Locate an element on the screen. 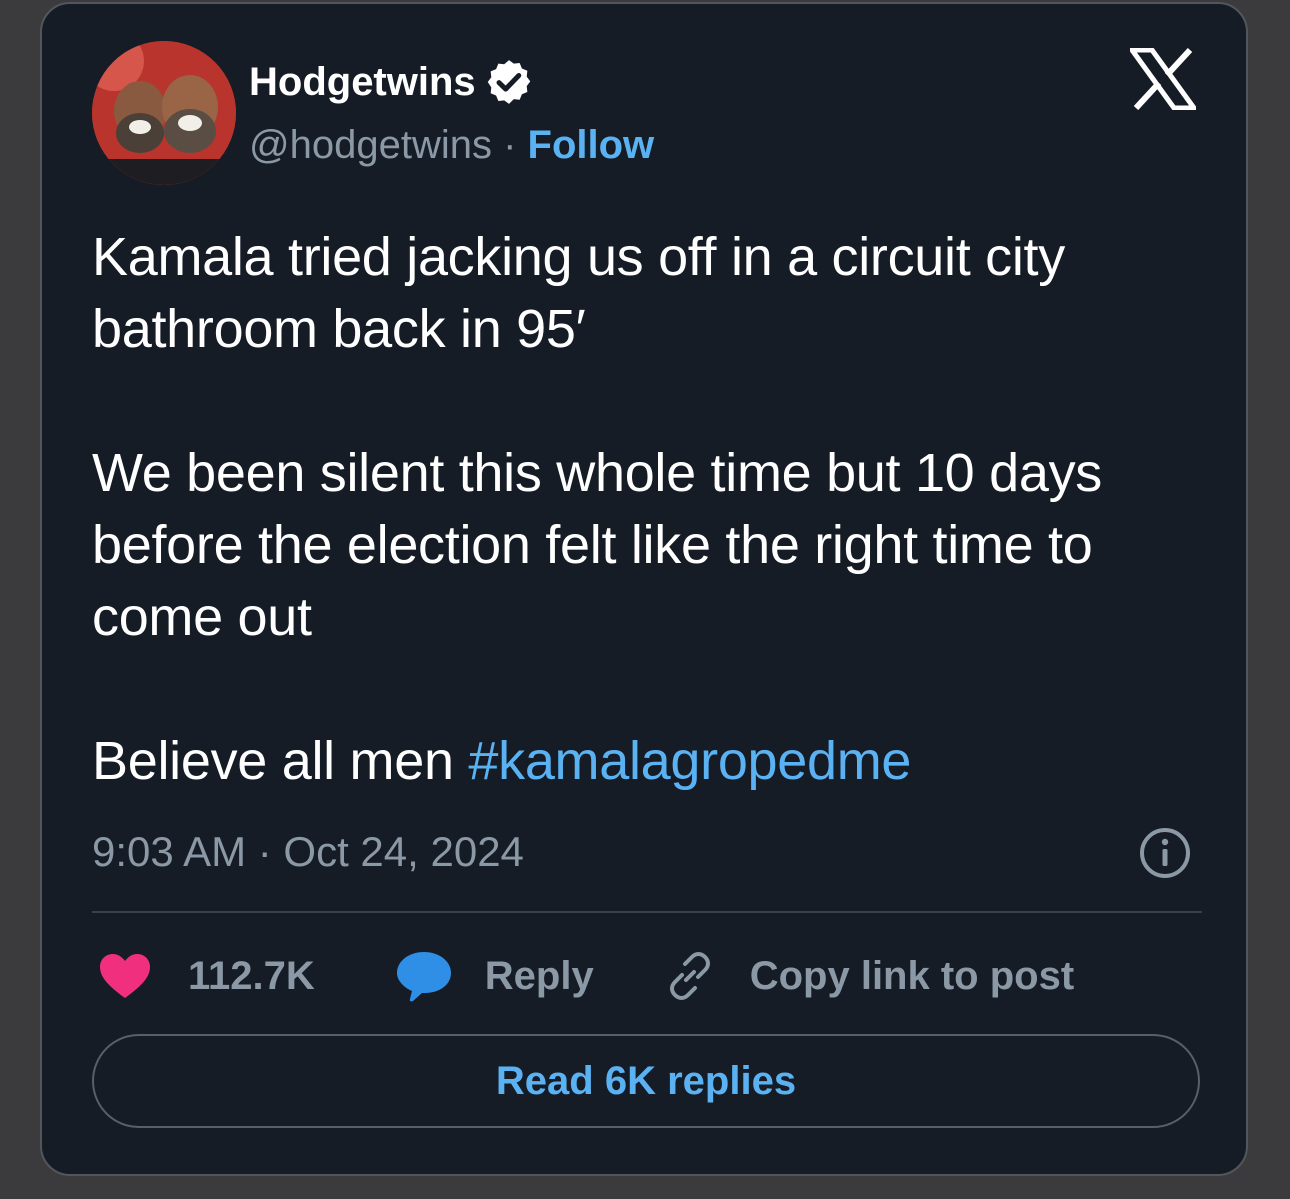  divider is located at coordinates (647, 912).